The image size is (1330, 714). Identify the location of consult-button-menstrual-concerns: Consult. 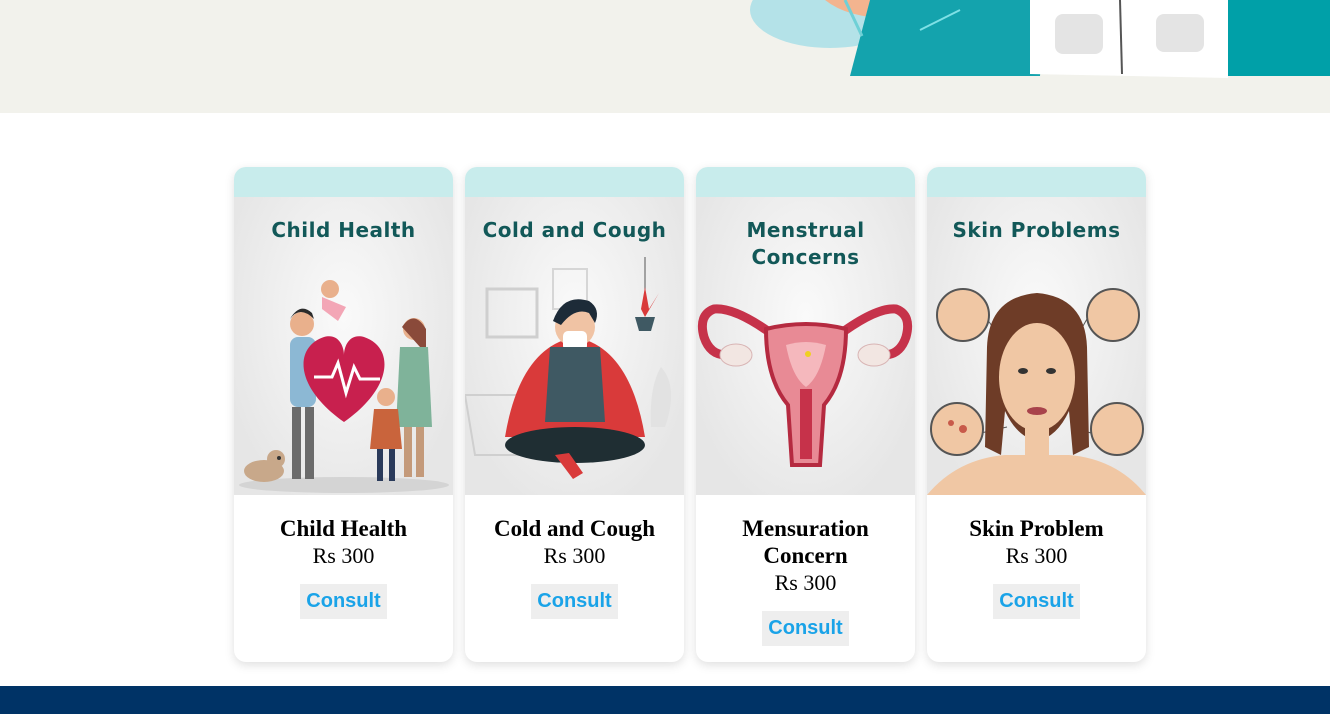
(805, 628).